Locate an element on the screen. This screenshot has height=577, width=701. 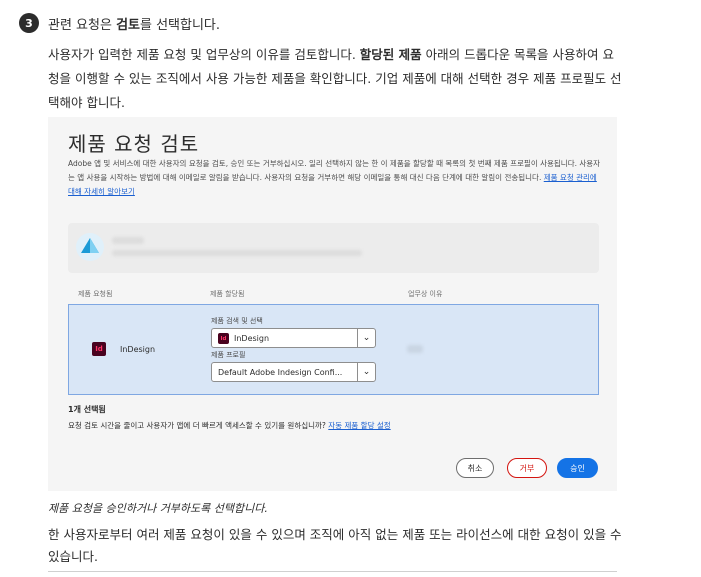
cancel-button: 취소 is located at coordinates (475, 468).